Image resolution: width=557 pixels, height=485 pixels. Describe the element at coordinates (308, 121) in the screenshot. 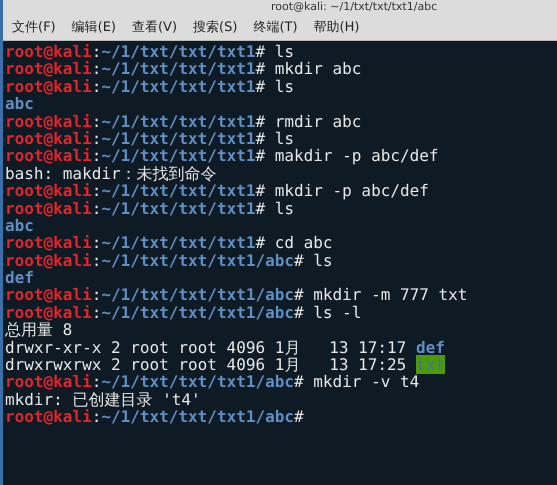

I see `terminal-text: # rmdir abc` at that location.